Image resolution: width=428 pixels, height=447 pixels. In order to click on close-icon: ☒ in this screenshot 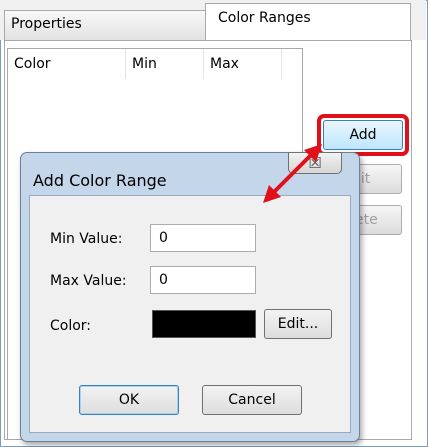, I will do `click(315, 163)`.